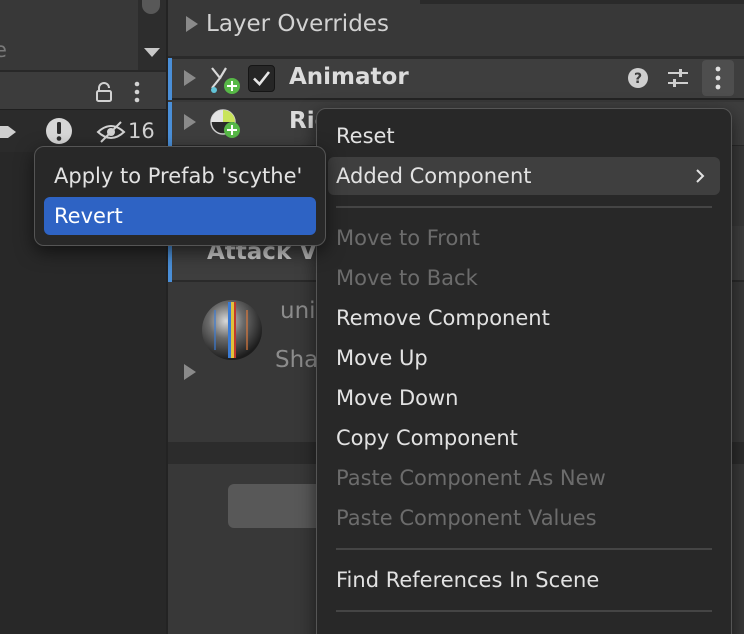 This screenshot has height=634, width=744. I want to click on kebab-menu-icon, so click(718, 78).